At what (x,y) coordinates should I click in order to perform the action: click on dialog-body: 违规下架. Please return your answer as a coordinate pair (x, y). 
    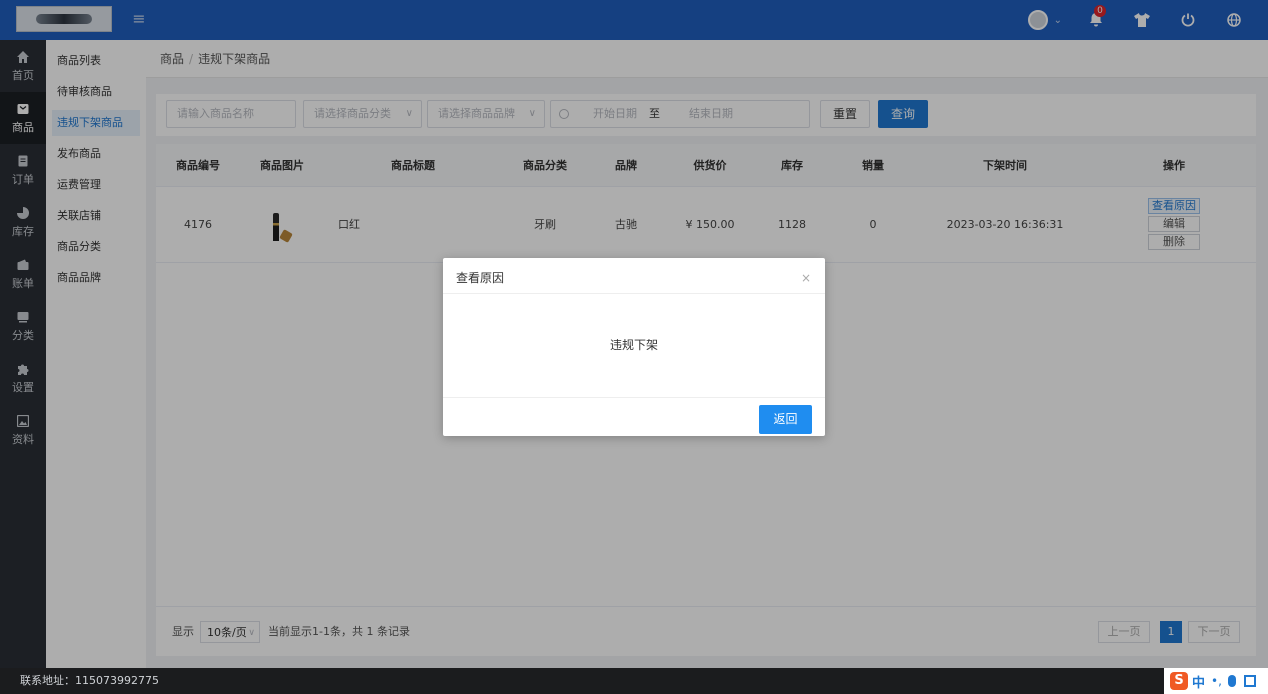
    Looking at the image, I should click on (634, 346).